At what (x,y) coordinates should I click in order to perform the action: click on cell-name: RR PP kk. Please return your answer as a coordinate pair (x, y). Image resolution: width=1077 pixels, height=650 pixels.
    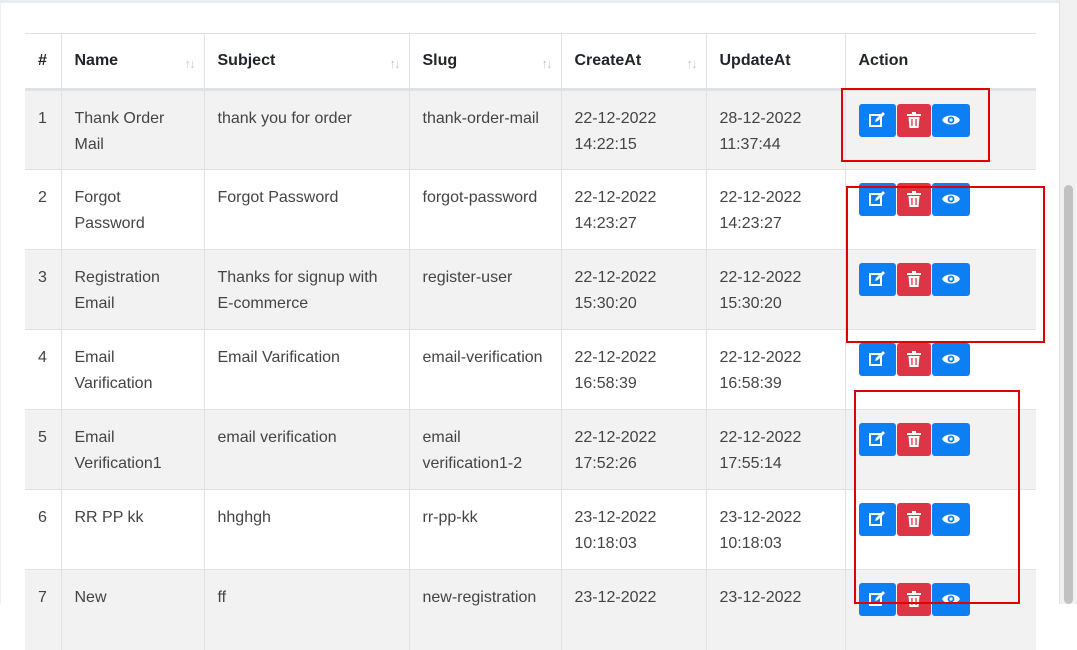
    Looking at the image, I should click on (133, 529).